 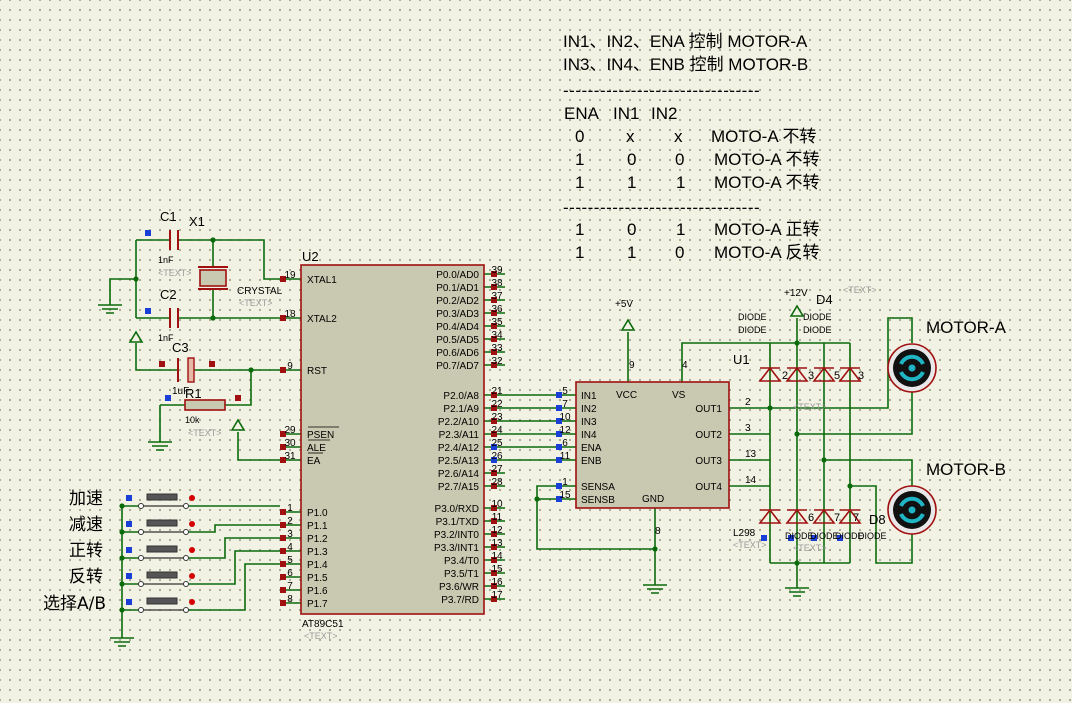 I want to click on table-row-5-state: MOTO-A 反转, so click(x=767, y=252).